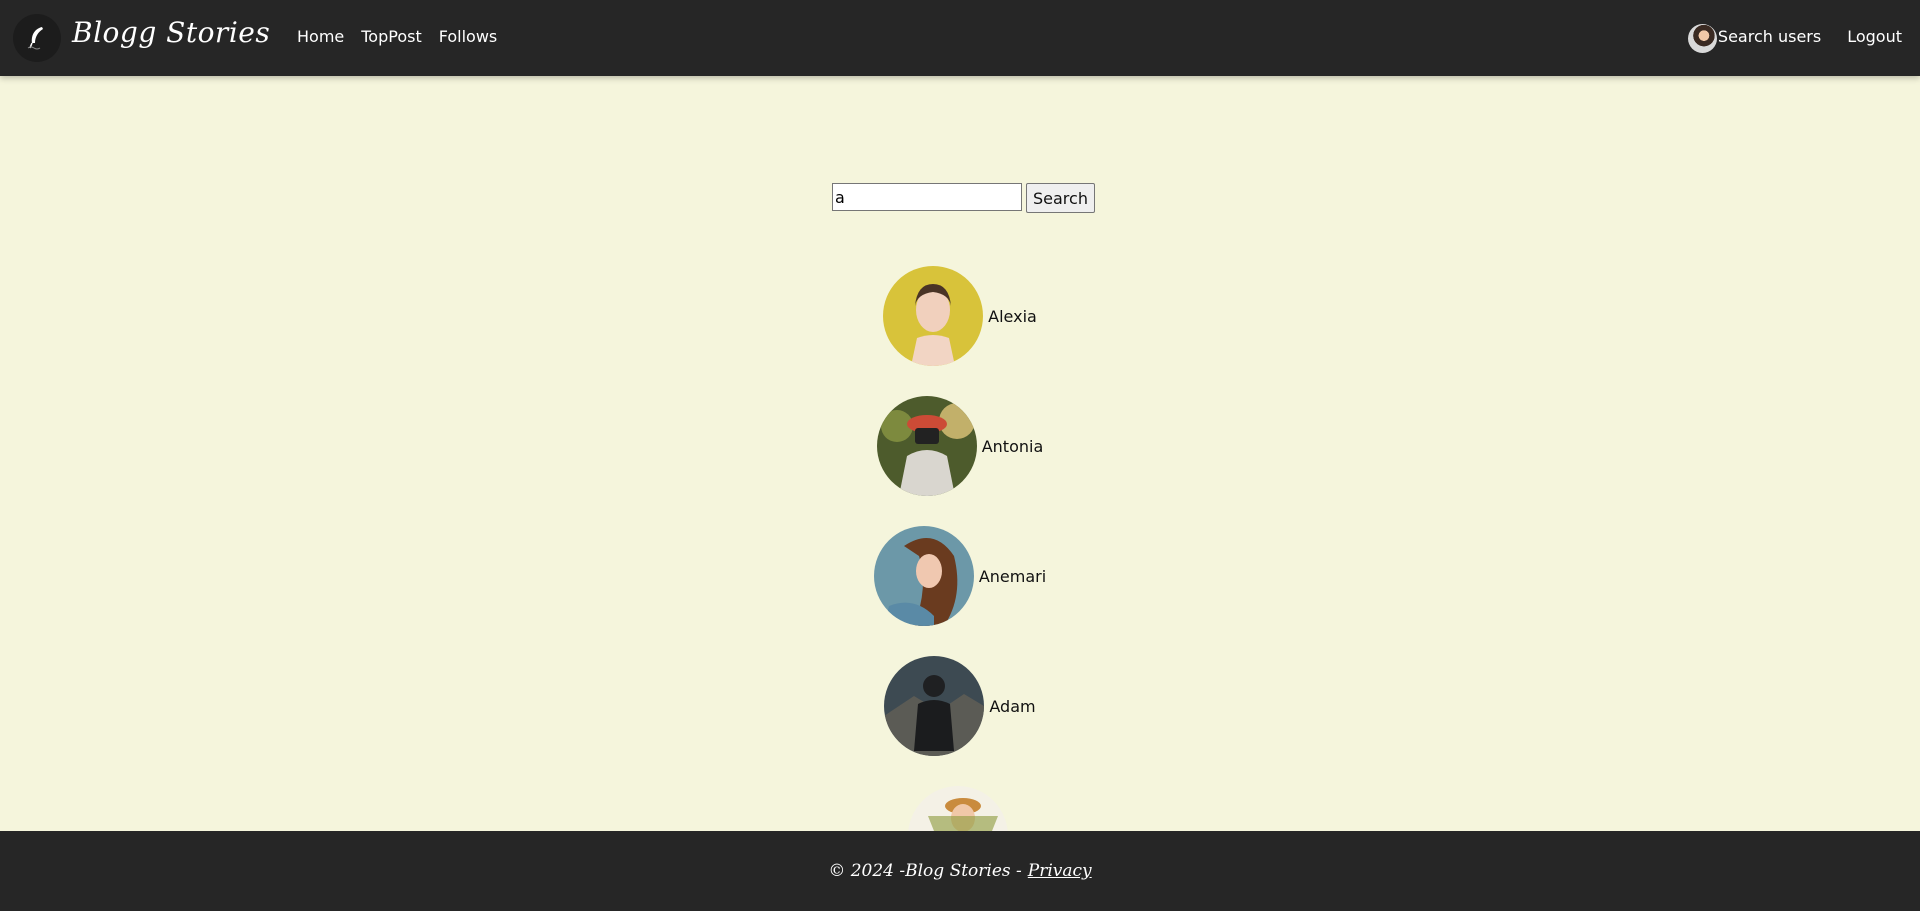  Describe the element at coordinates (926, 446) in the screenshot. I see `user-avatar-antonia` at that location.